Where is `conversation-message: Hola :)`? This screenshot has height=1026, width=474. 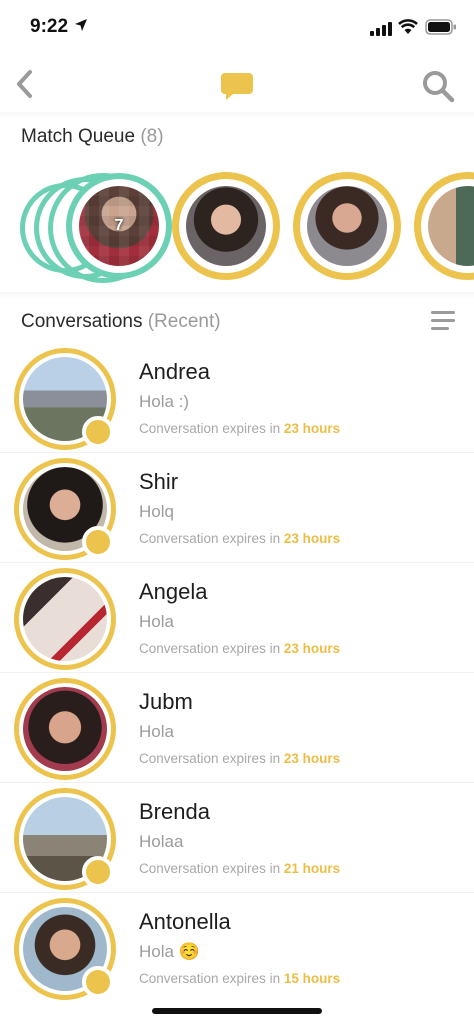
conversation-message: Hola :) is located at coordinates (164, 401).